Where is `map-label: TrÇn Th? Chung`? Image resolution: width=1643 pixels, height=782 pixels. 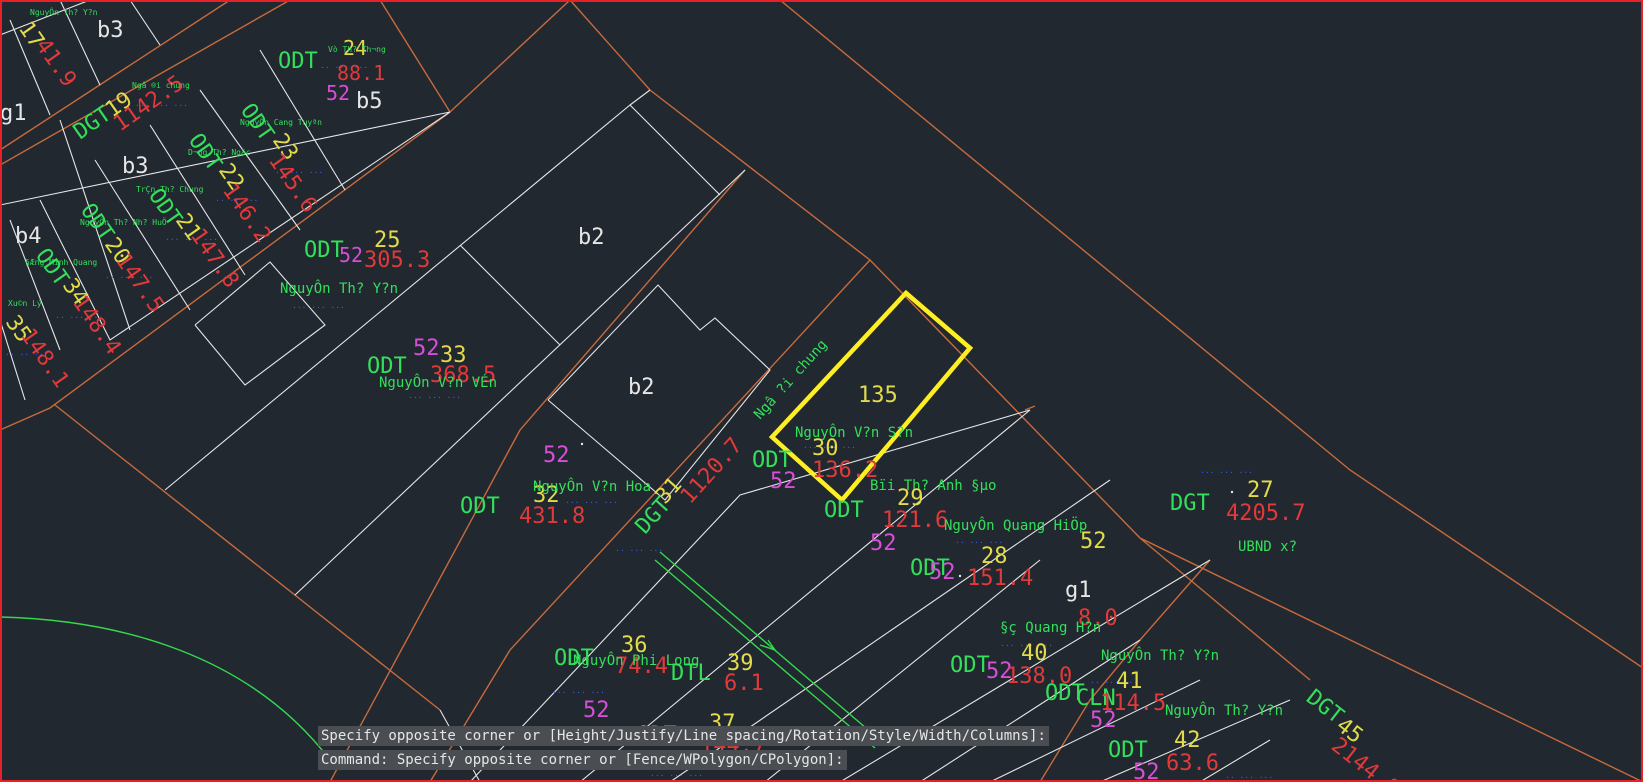
map-label: TrÇn Th? Chung is located at coordinates (170, 189).